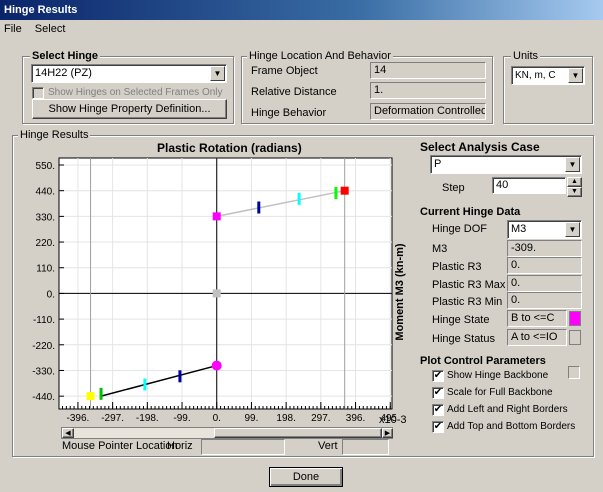 This screenshot has height=492, width=603. I want to click on left-right-borders-label: Add Left and Right Borders, so click(507, 409).